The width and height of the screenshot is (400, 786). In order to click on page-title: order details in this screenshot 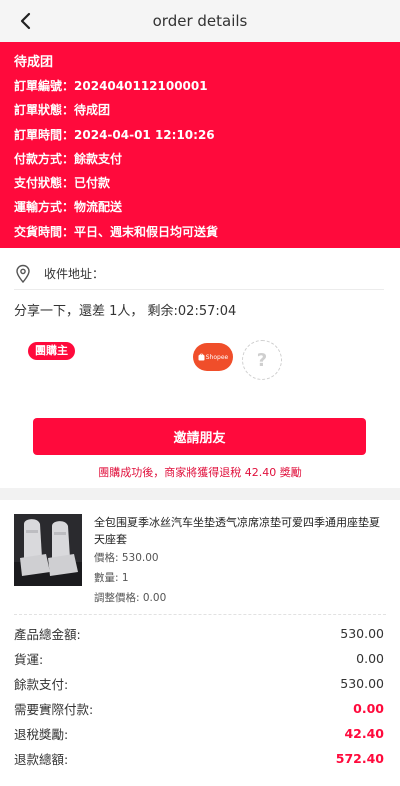, I will do `click(200, 21)`.